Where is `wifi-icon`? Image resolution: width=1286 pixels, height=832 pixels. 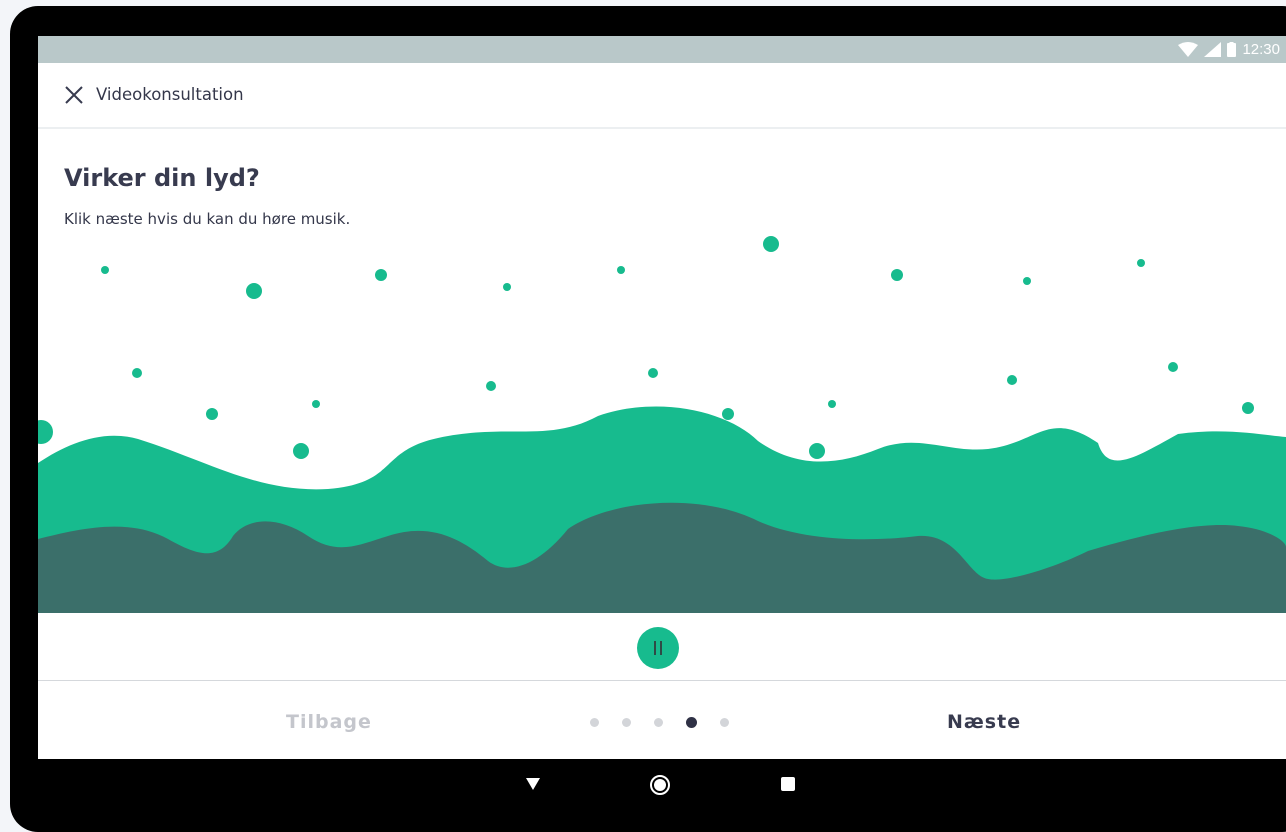
wifi-icon is located at coordinates (1188, 49).